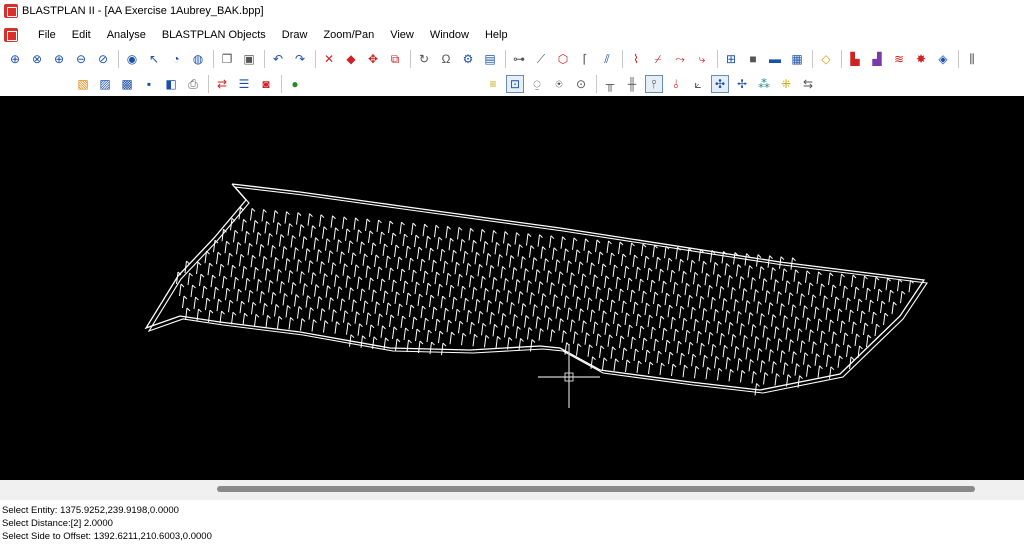 The height and width of the screenshot is (555, 1024). I want to click on fillet-icon: ⌈, so click(585, 59).